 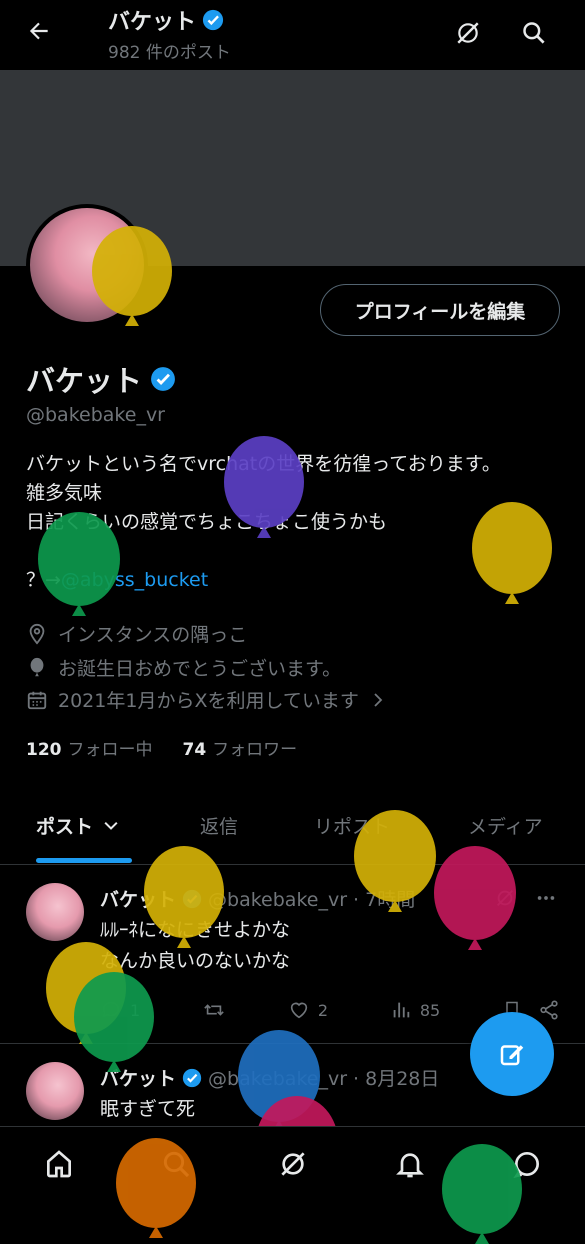 I want to click on location-text: インスタンスの隅っこ, so click(x=153, y=635).